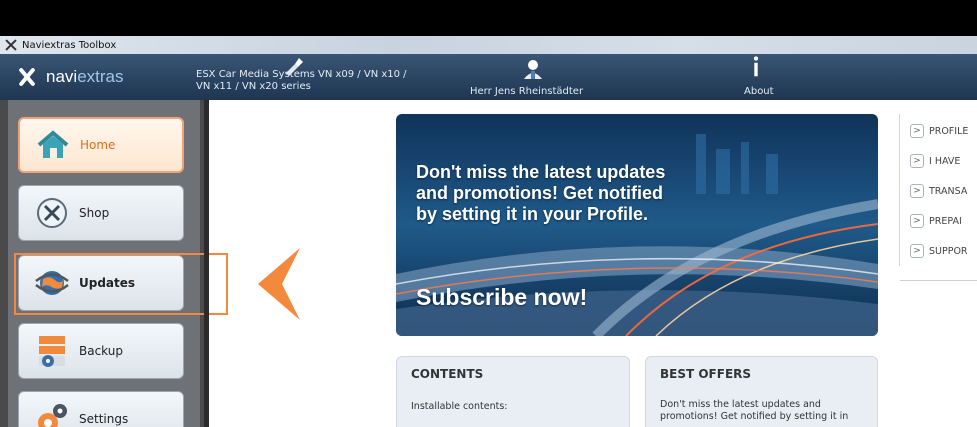 The image size is (977, 427). Describe the element at coordinates (948, 191) in the screenshot. I see `transactions-link-label: TRANSA` at that location.